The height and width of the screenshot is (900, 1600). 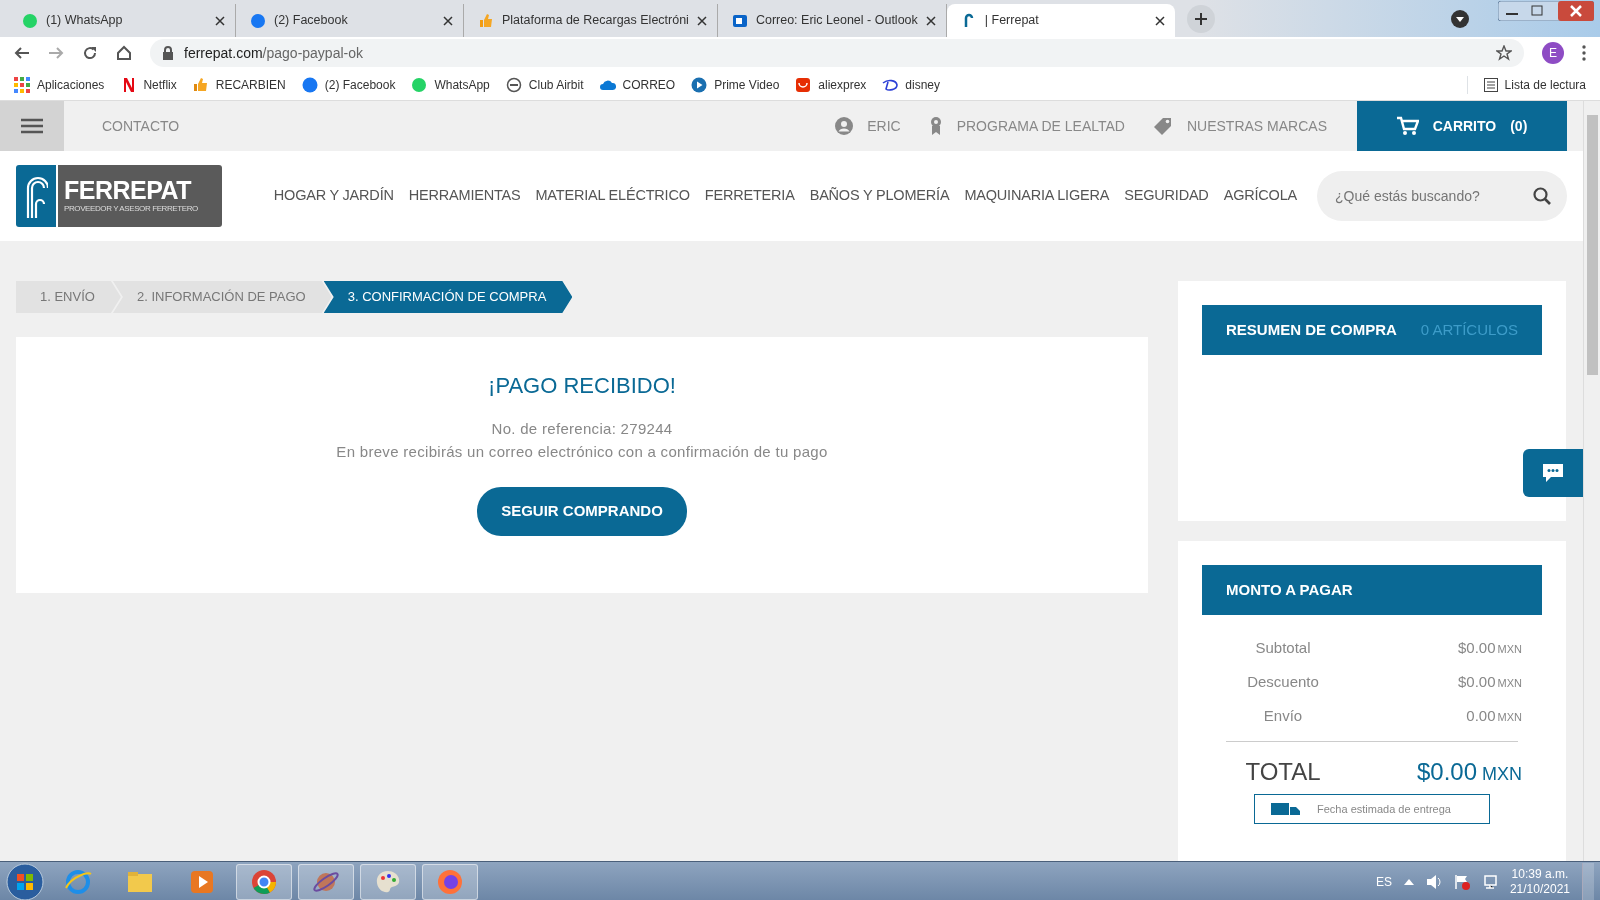 What do you see at coordinates (582, 511) in the screenshot?
I see `continue-shopping-button: SEGUIR COMPRANDO` at bounding box center [582, 511].